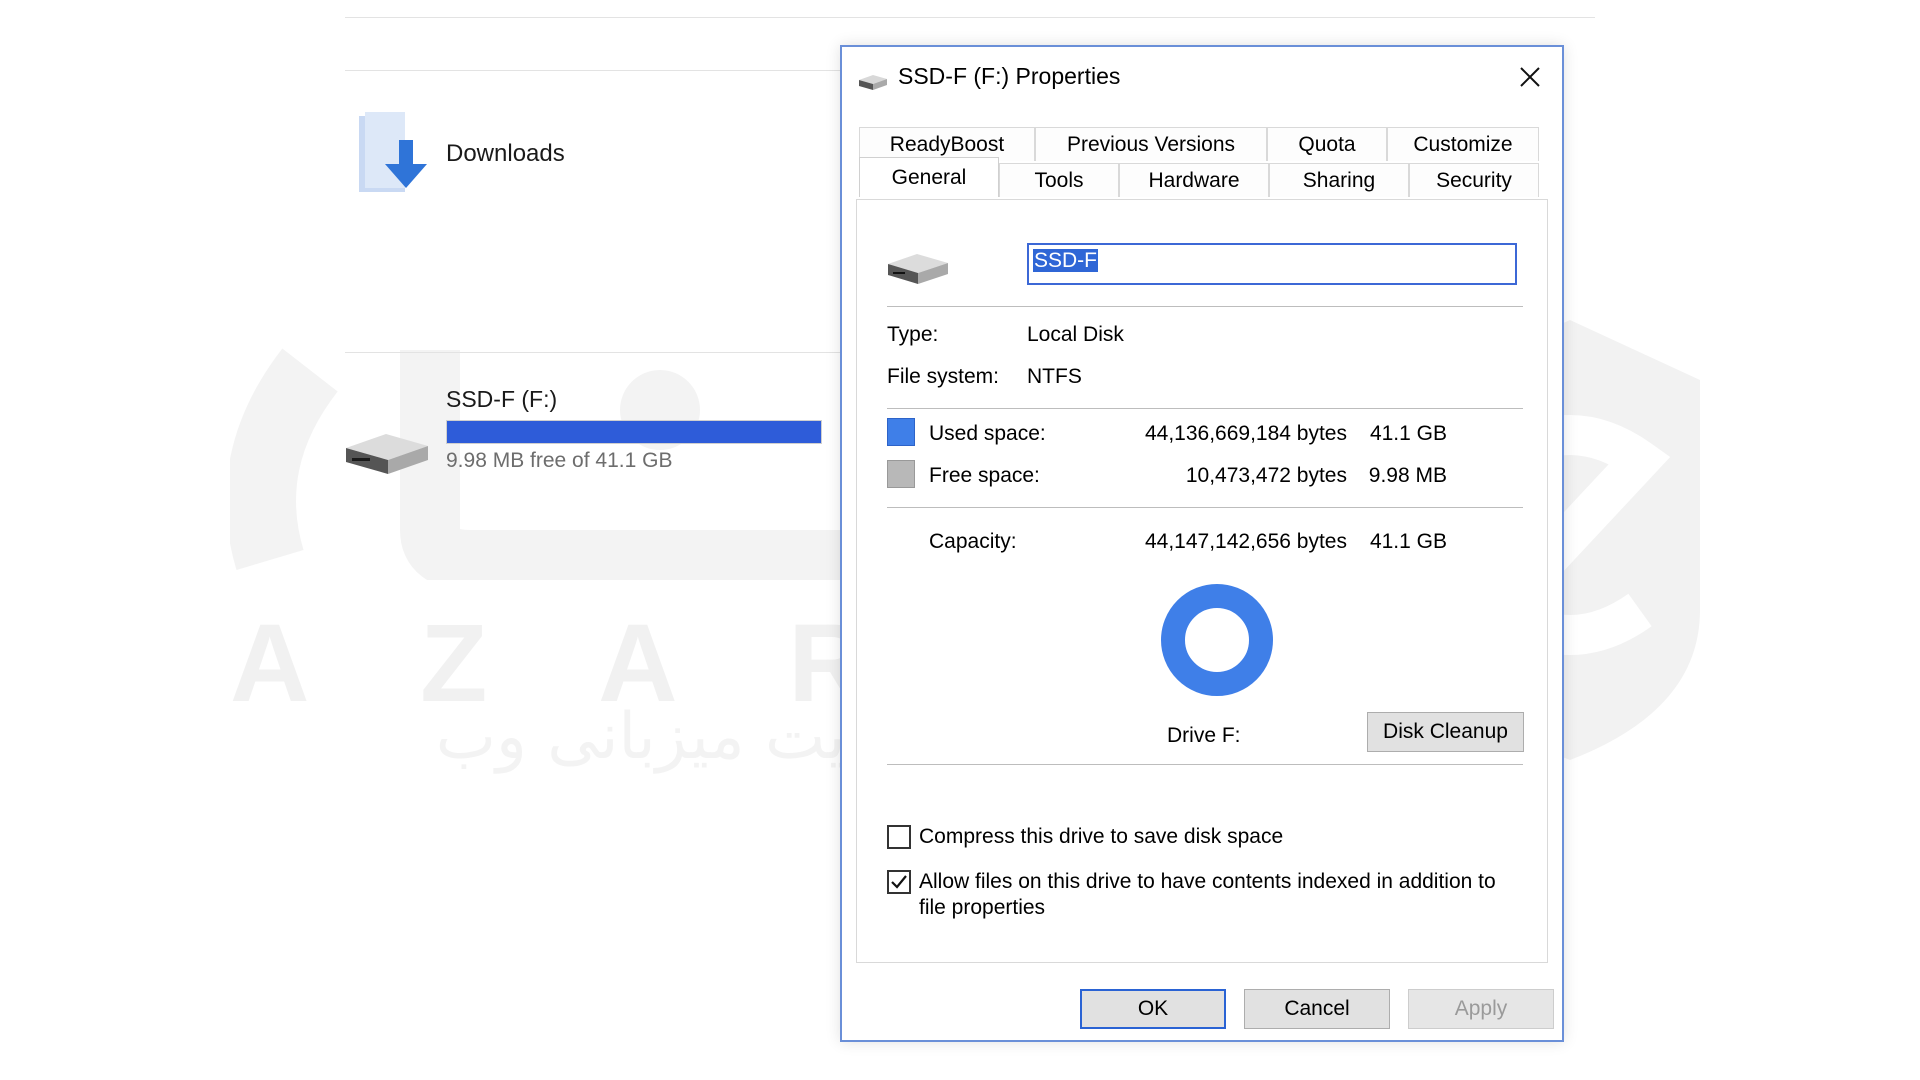 This screenshot has width=1920, height=1080. I want to click on close-button, so click(1530, 77).